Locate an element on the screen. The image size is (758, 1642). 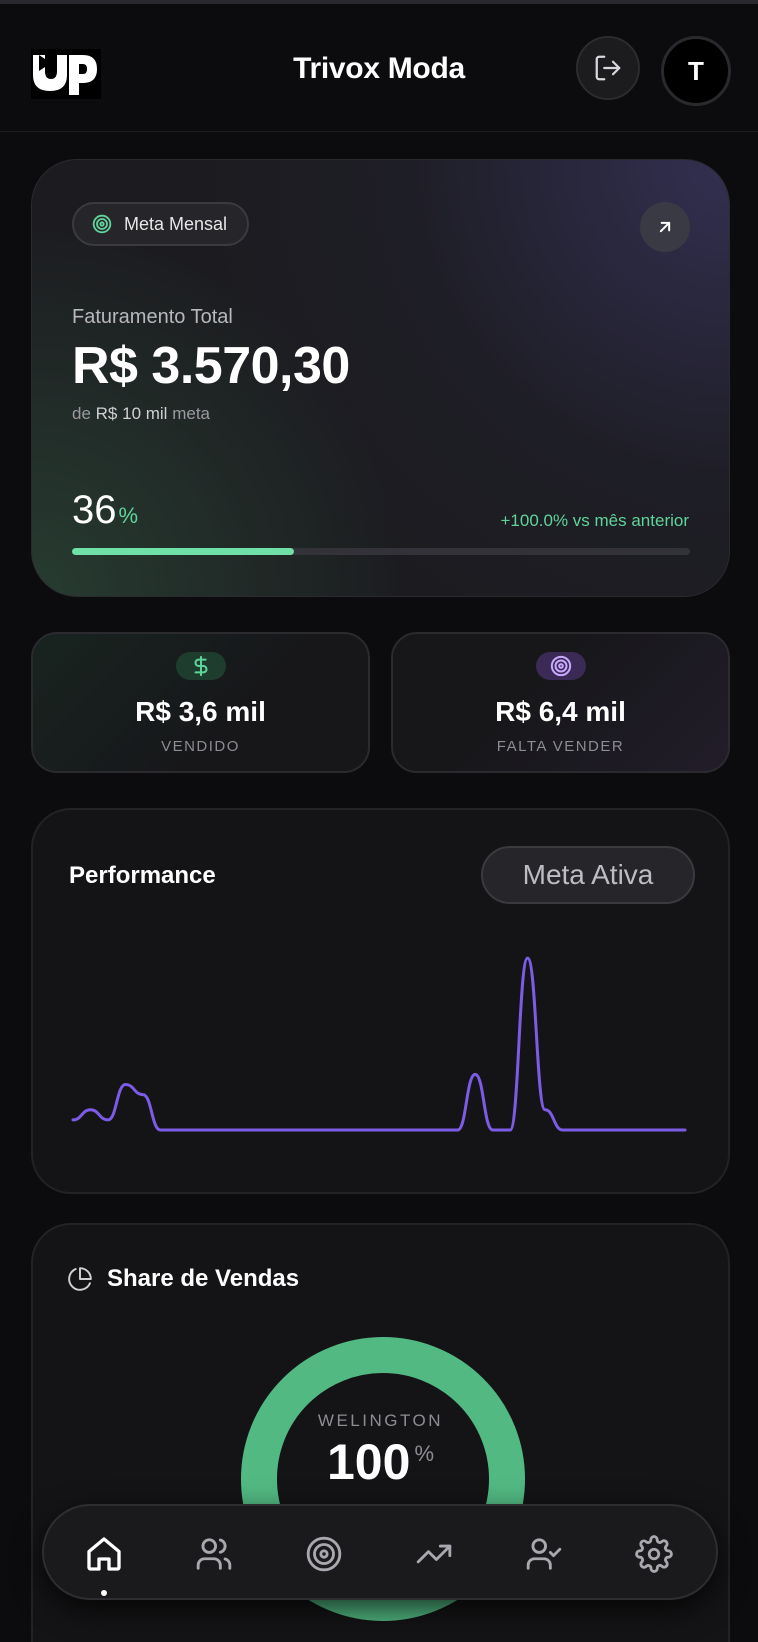
arrow-up-right-icon is located at coordinates (665, 227).